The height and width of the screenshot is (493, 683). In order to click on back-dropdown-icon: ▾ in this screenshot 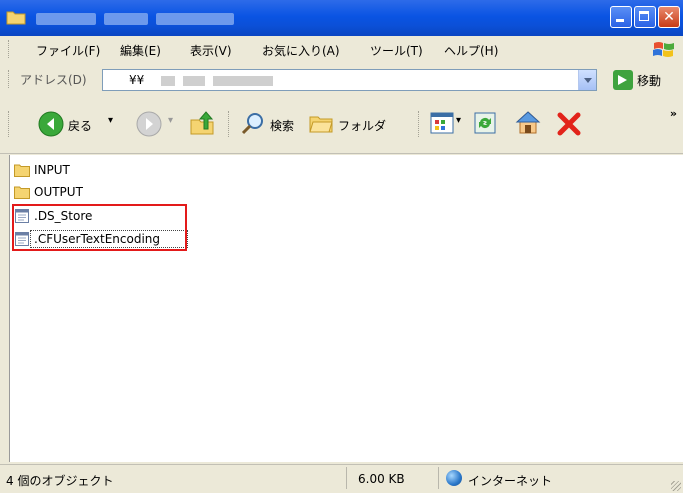, I will do `click(110, 120)`.